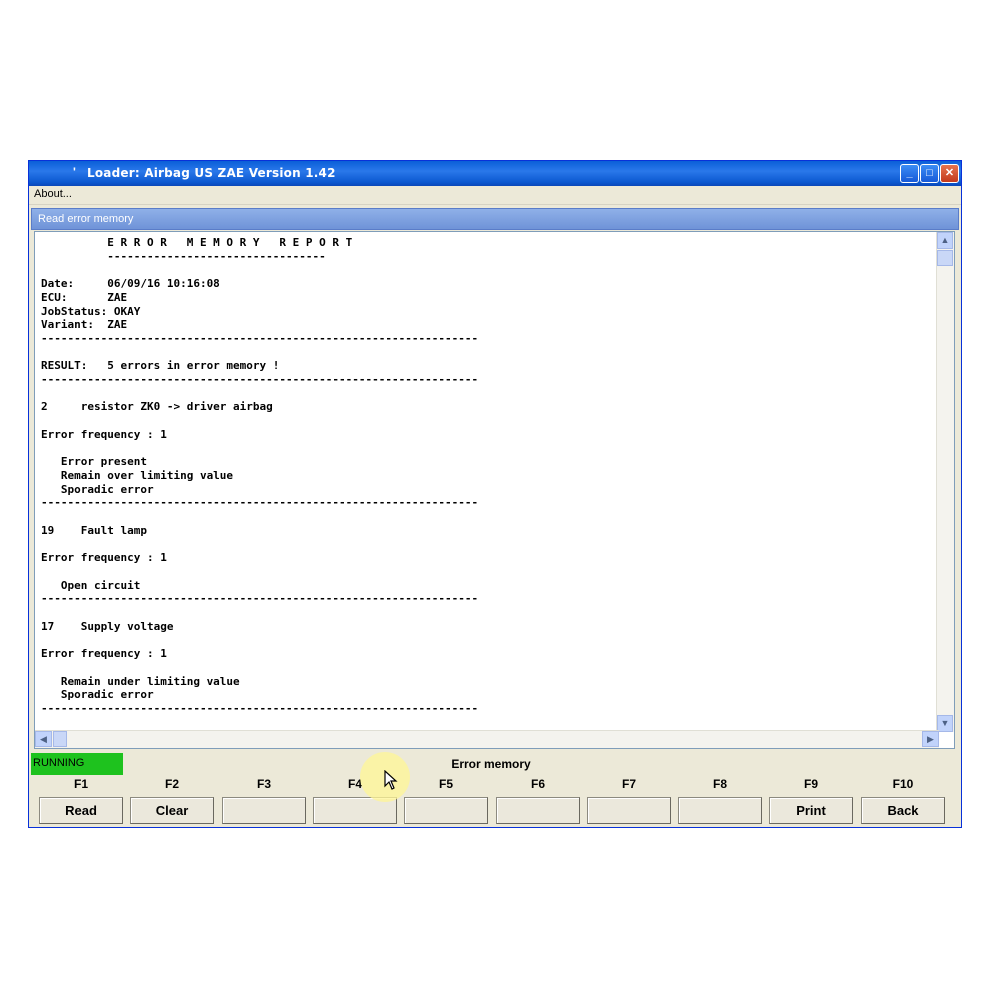 This screenshot has height=990, width=990. I want to click on horizontal-scrollbar: ◀ ▶, so click(487, 739).